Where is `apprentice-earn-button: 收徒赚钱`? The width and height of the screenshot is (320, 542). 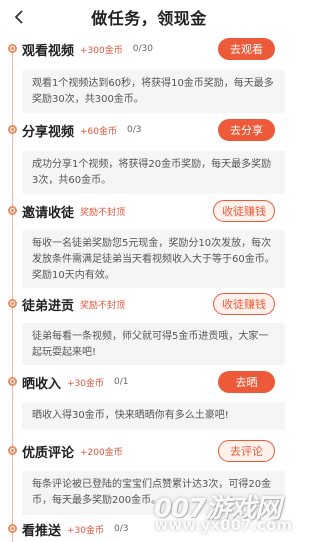
apprentice-earn-button: 收徒赚钱 is located at coordinates (244, 304).